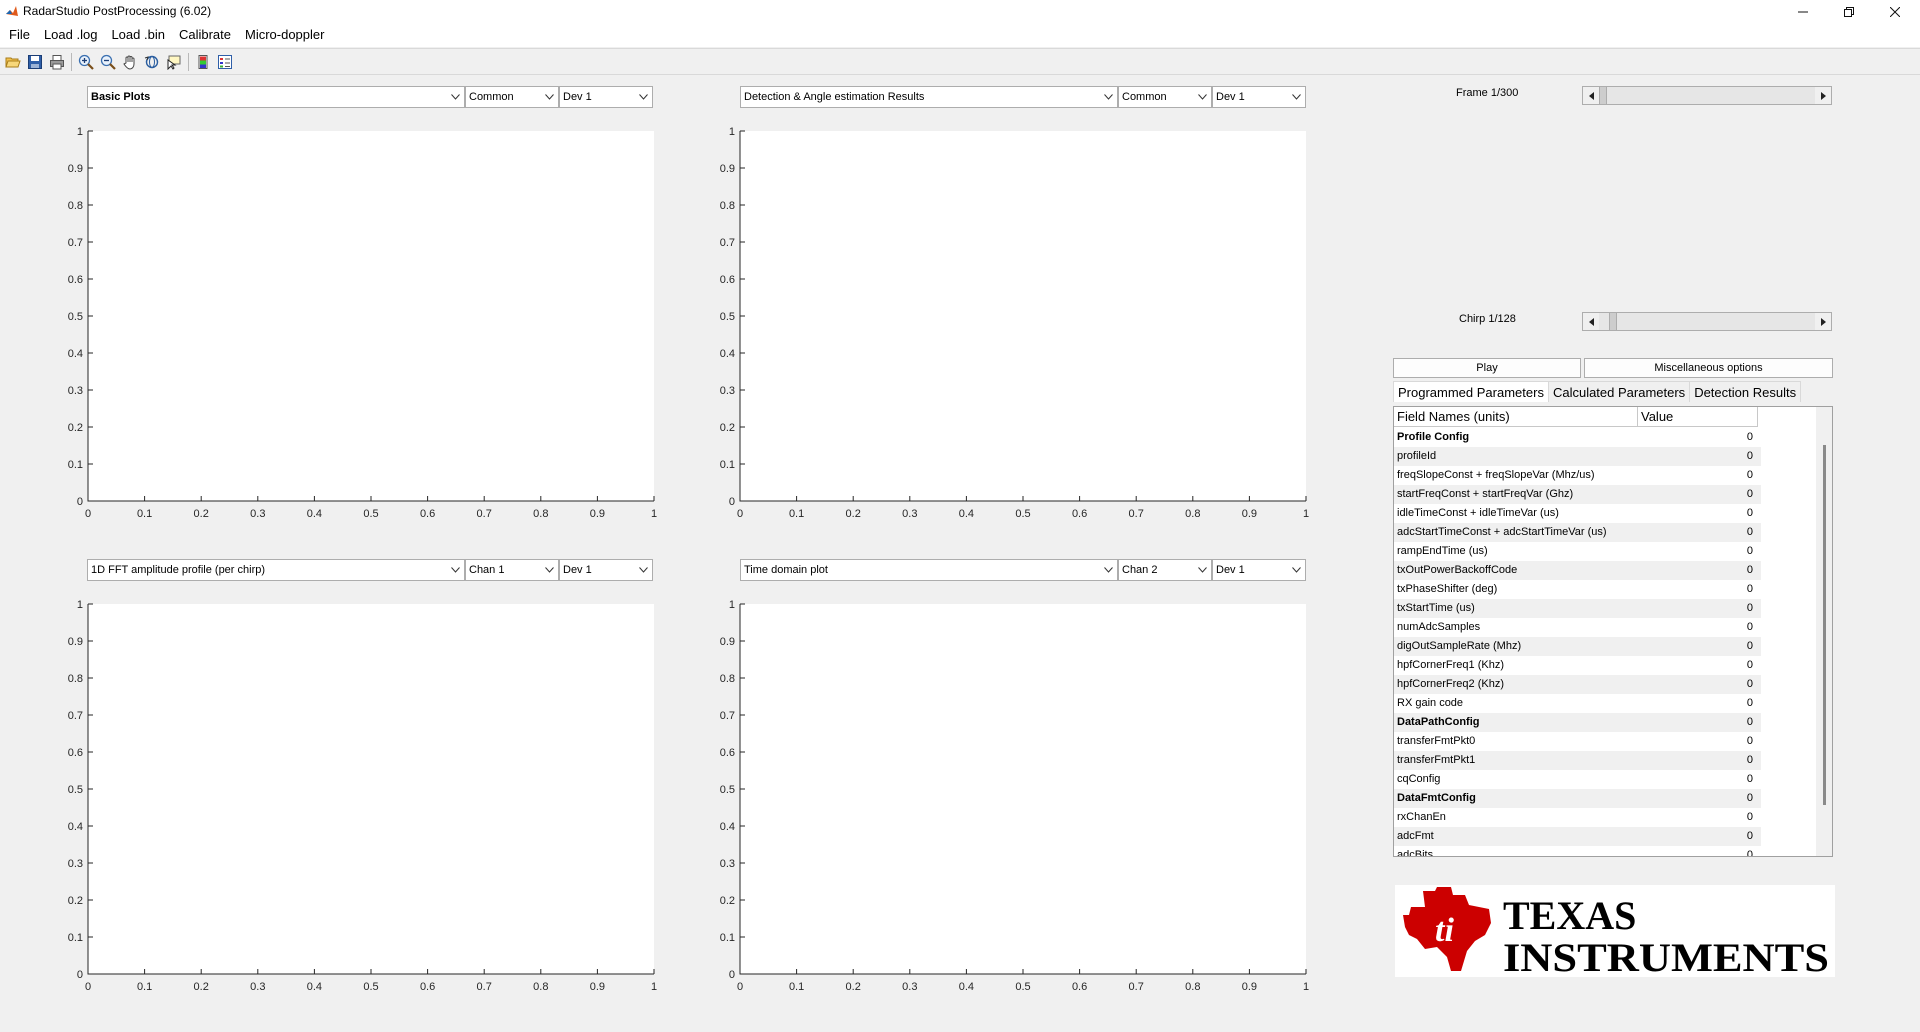  I want to click on frame-next-button, so click(1823, 95).